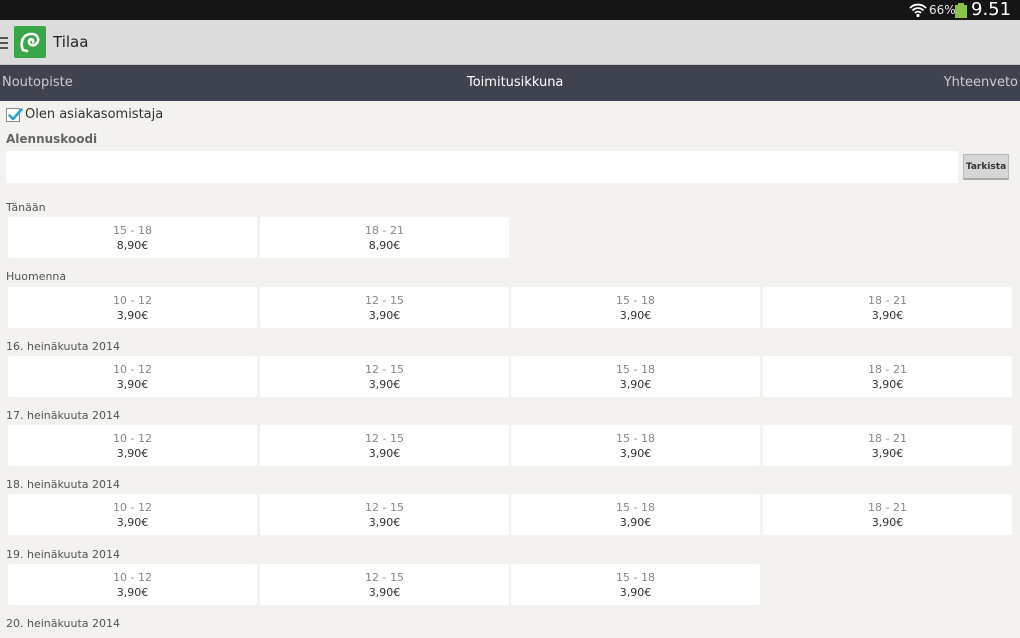 This screenshot has height=638, width=1020. Describe the element at coordinates (52, 139) in the screenshot. I see `discount-code-label: Alennuskoodi` at that location.